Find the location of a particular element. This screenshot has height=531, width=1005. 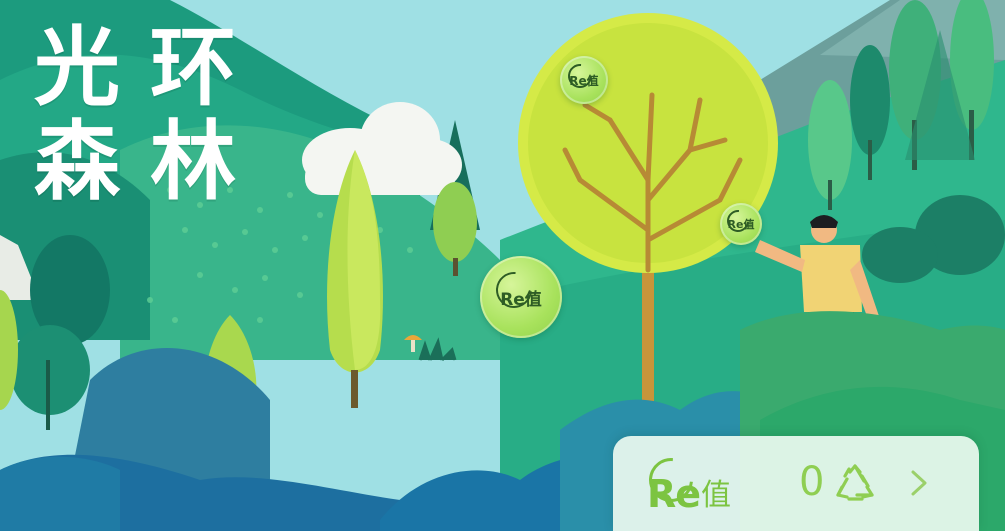

recycle-icon is located at coordinates (855, 482).